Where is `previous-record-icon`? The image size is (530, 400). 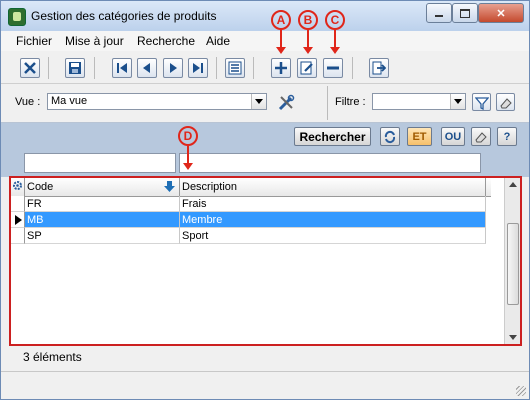 previous-record-icon is located at coordinates (146, 68).